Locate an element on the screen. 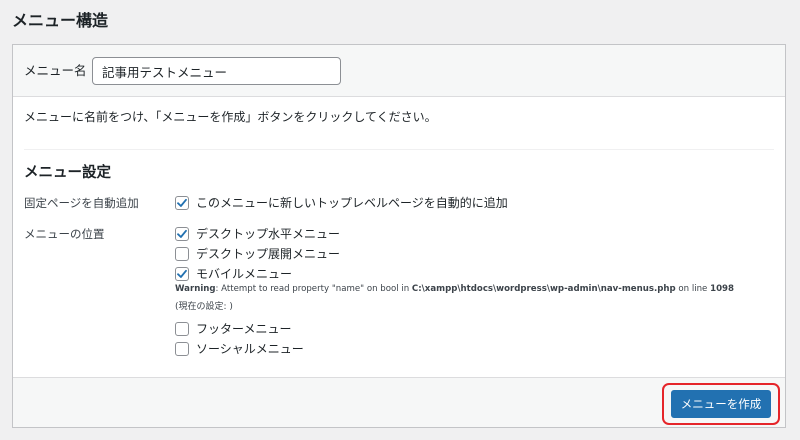  auto-add-checkbox is located at coordinates (182, 203).